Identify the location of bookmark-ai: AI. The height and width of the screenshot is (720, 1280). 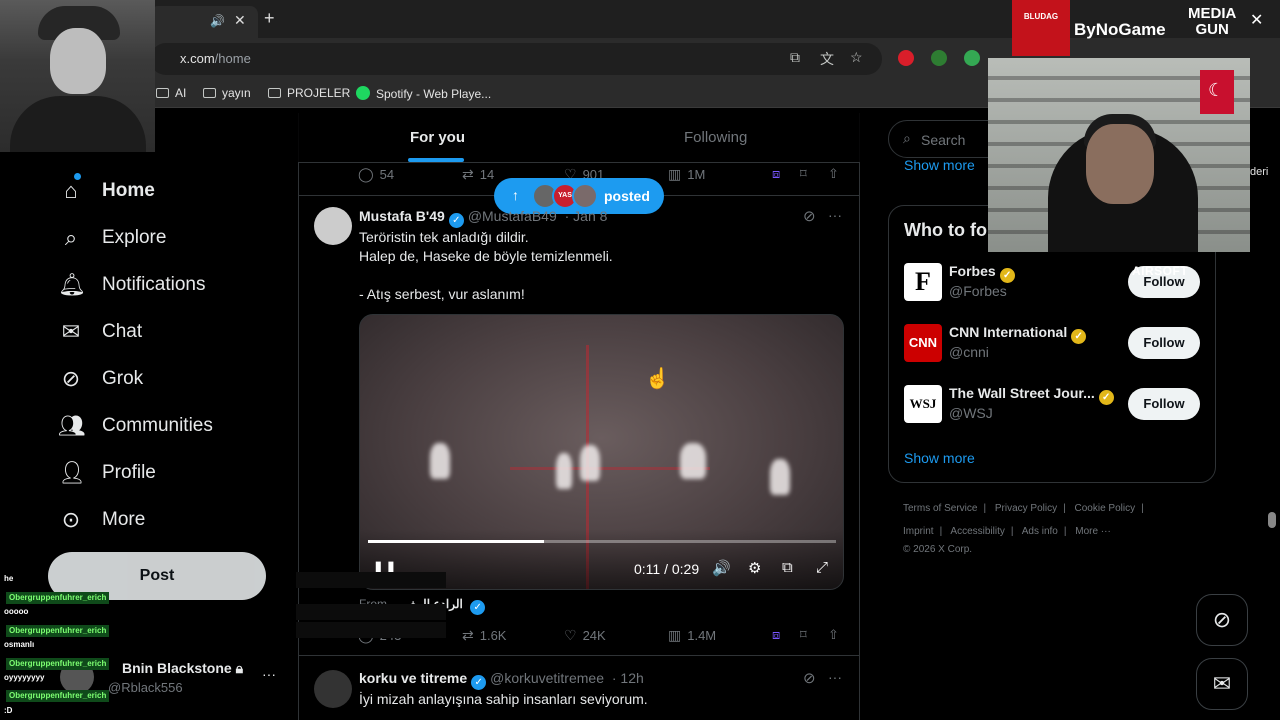
(171, 93).